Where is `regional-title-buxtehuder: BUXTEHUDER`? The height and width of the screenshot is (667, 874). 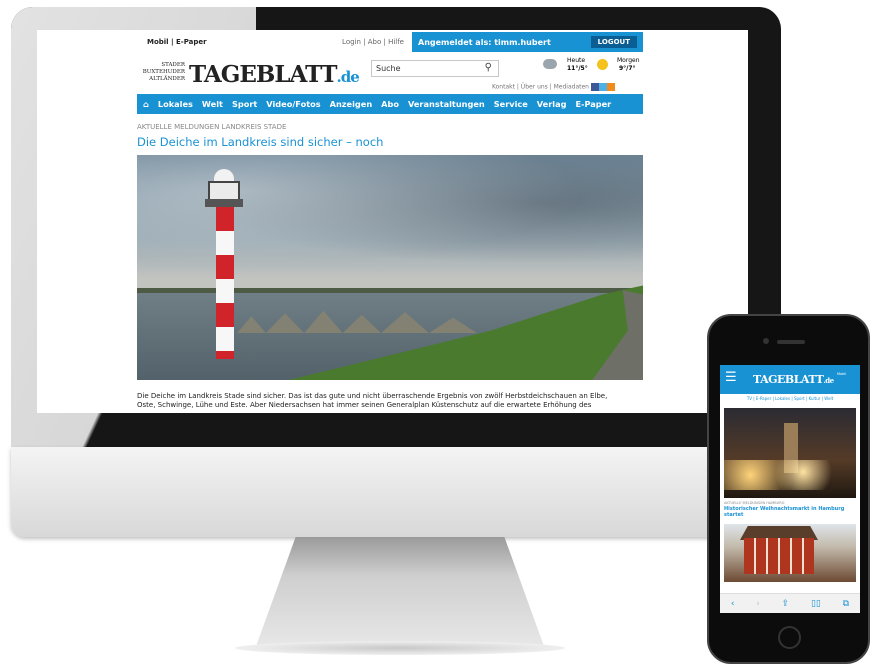 regional-title-buxtehuder: BUXTEHUDER is located at coordinates (163, 72).